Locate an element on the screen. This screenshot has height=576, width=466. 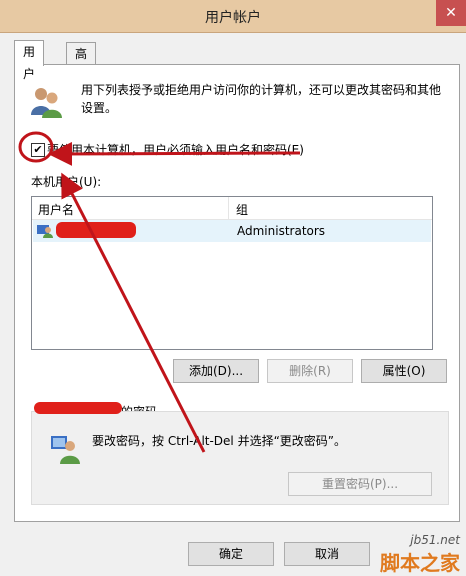
require-login-checkbox: ✔ is located at coordinates (38, 150).